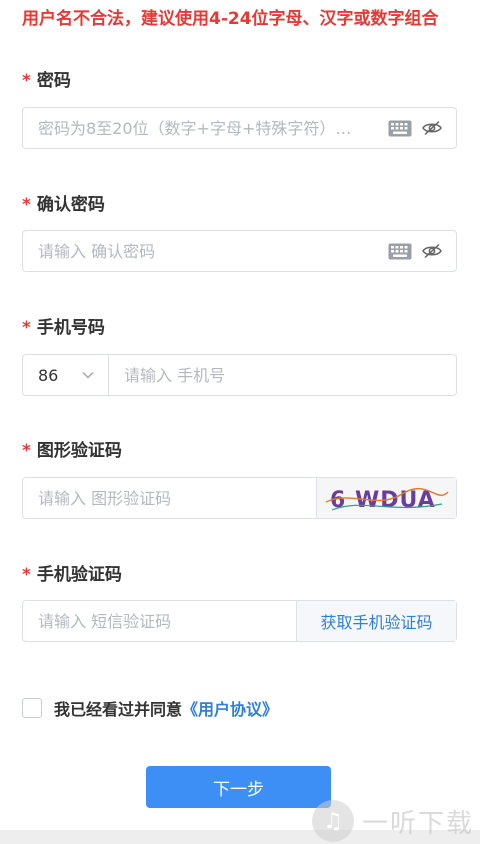 The height and width of the screenshot is (844, 480). Describe the element at coordinates (159, 621) in the screenshot. I see `sms-code-input` at that location.